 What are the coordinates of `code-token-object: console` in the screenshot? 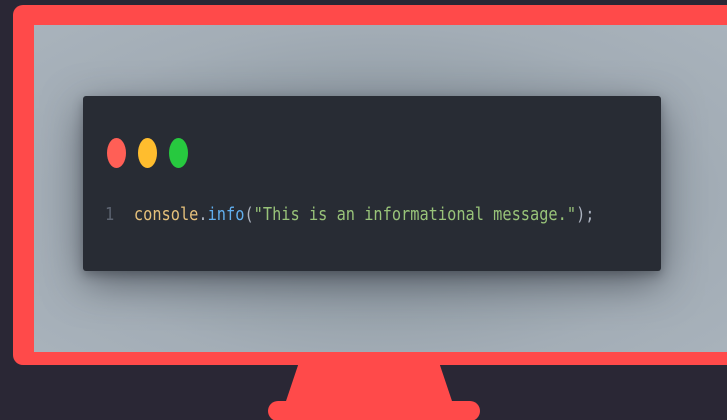 It's located at (166, 214).